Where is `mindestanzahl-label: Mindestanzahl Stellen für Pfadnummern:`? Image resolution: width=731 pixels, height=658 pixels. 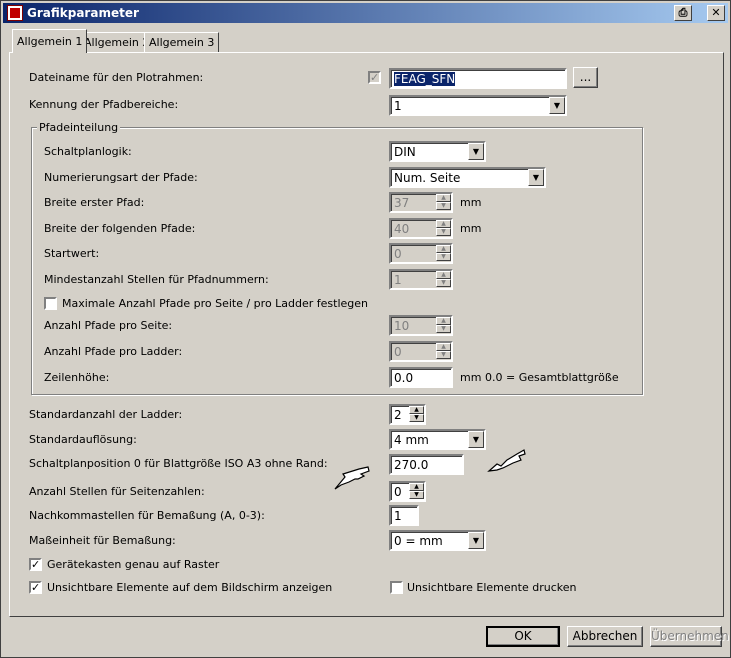
mindestanzahl-label: Mindestanzahl Stellen für Pfadnummern: is located at coordinates (156, 279).